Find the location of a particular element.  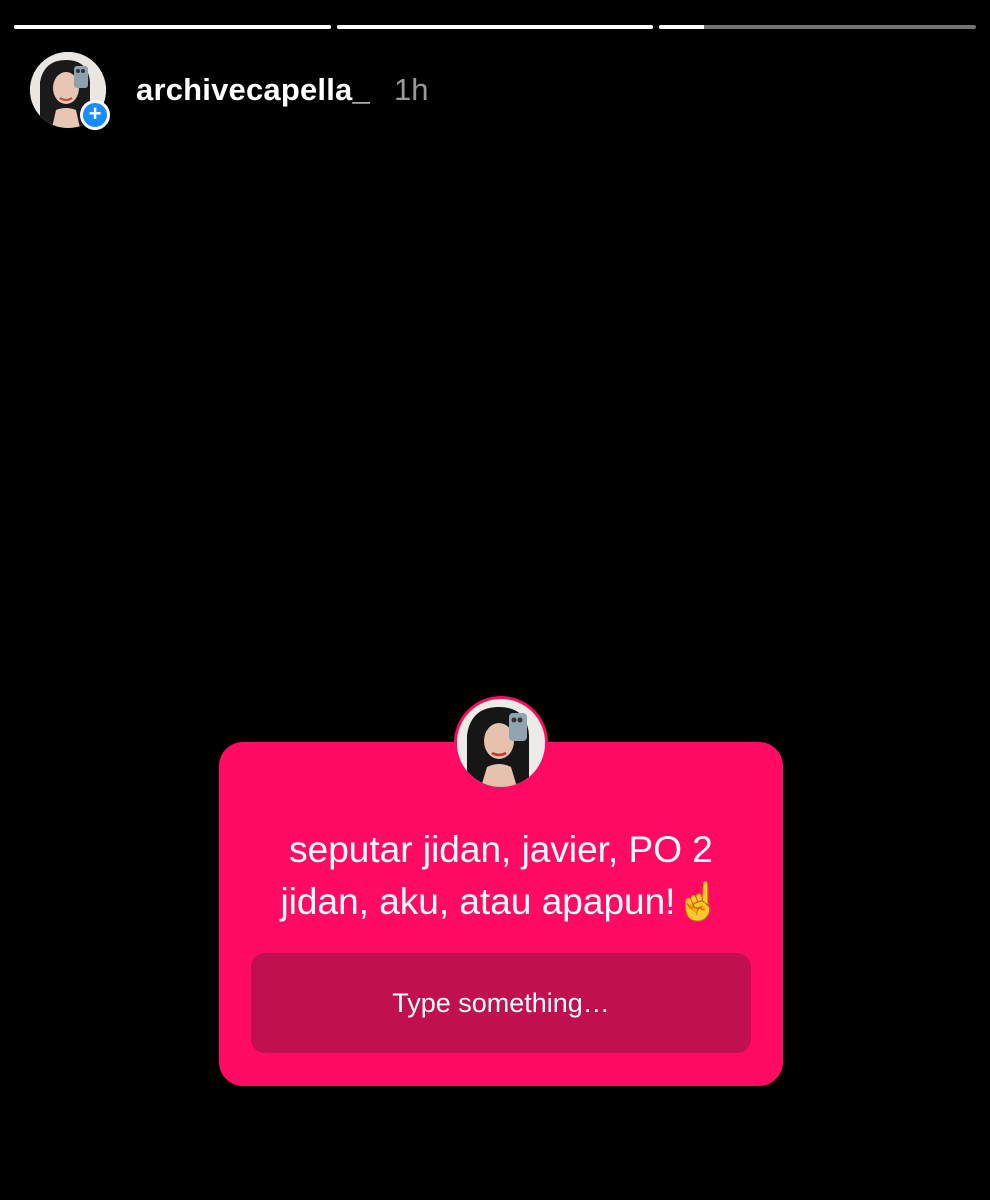

question-line-1: seputar jidan, javier, PO 2 is located at coordinates (501, 849).